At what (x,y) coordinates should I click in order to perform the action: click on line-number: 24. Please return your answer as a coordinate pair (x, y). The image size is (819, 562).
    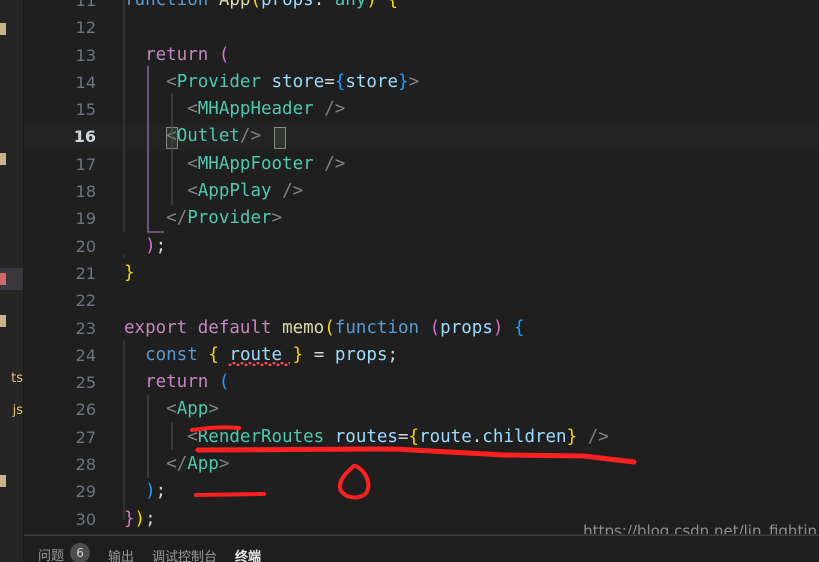
    Looking at the image, I should click on (85, 355).